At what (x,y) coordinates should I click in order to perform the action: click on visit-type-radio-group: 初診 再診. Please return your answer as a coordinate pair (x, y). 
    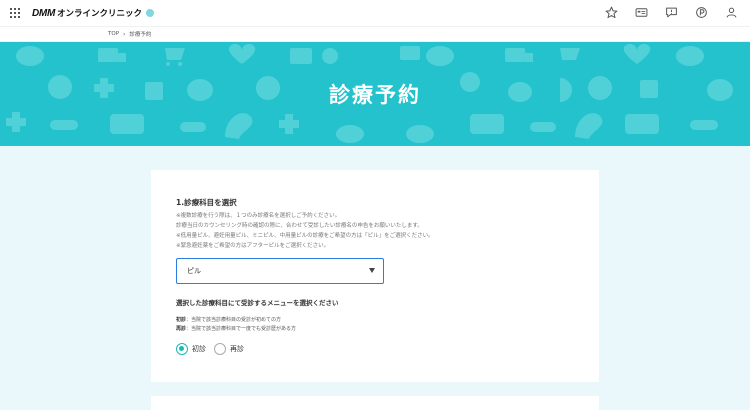
    Looking at the image, I should click on (210, 349).